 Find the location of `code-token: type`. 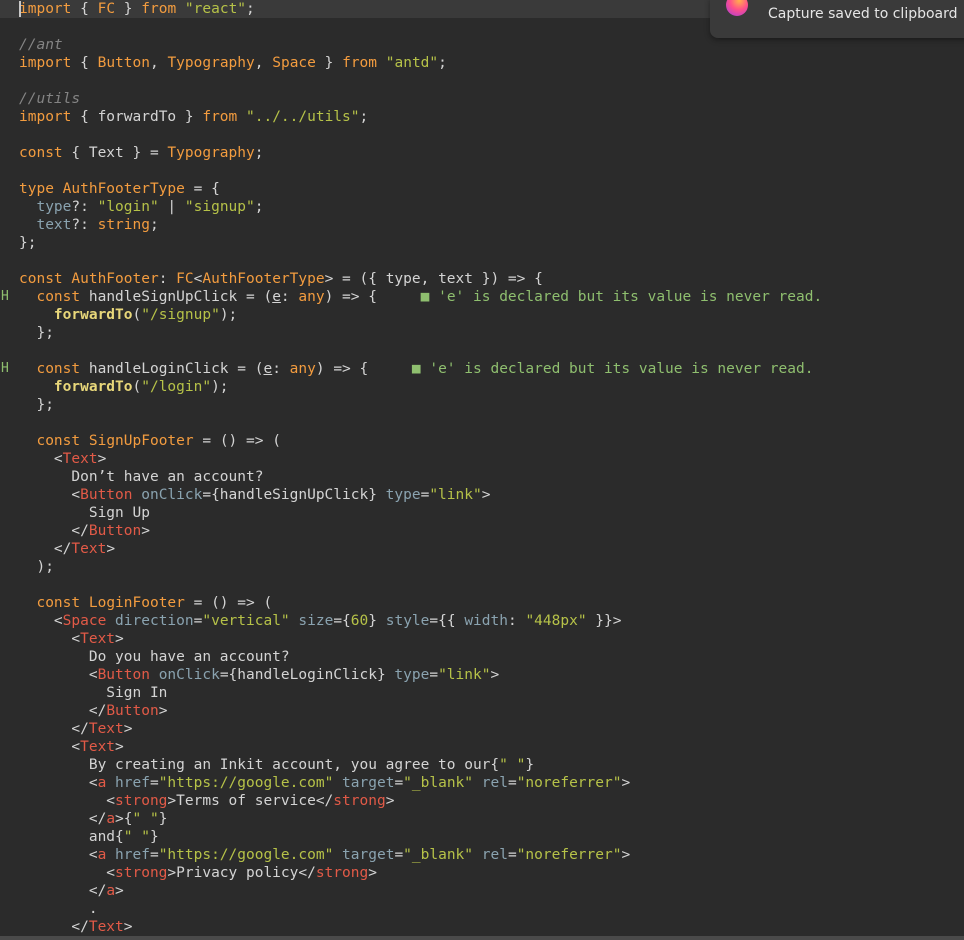

code-token: type is located at coordinates (54, 207).